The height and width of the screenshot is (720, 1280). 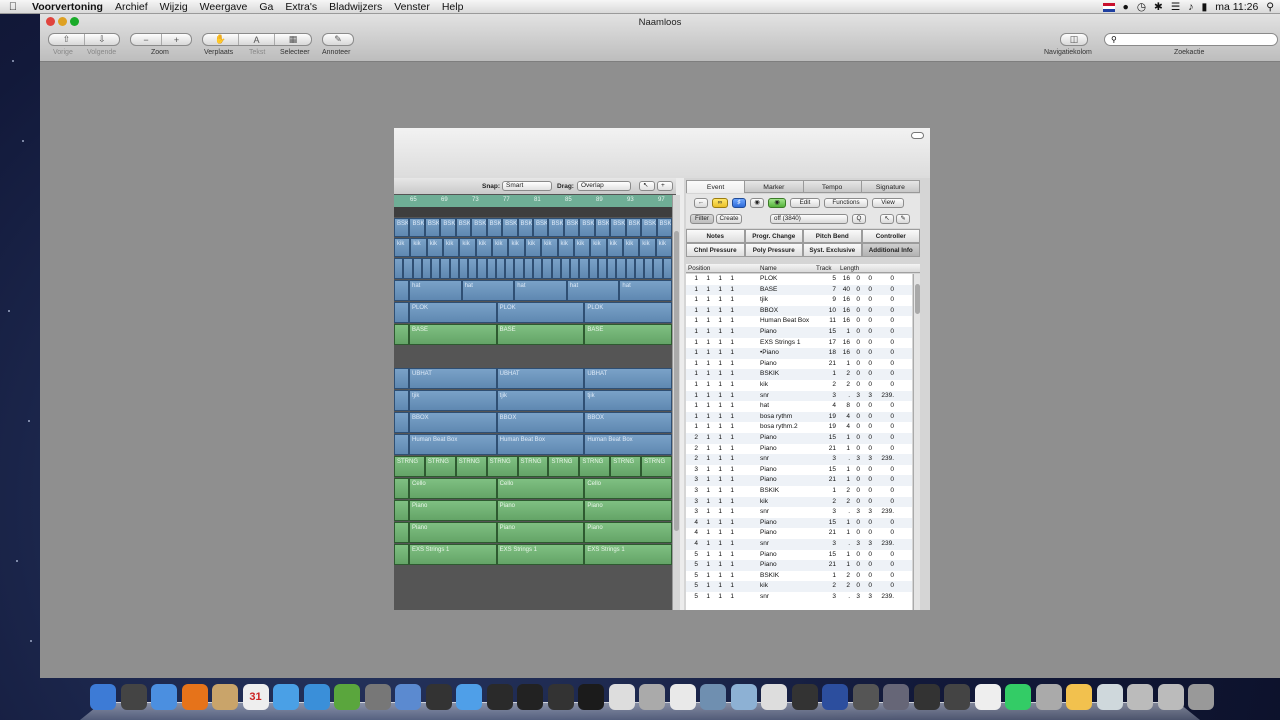 What do you see at coordinates (176, 39) in the screenshot?
I see `zoom-in-button: +` at bounding box center [176, 39].